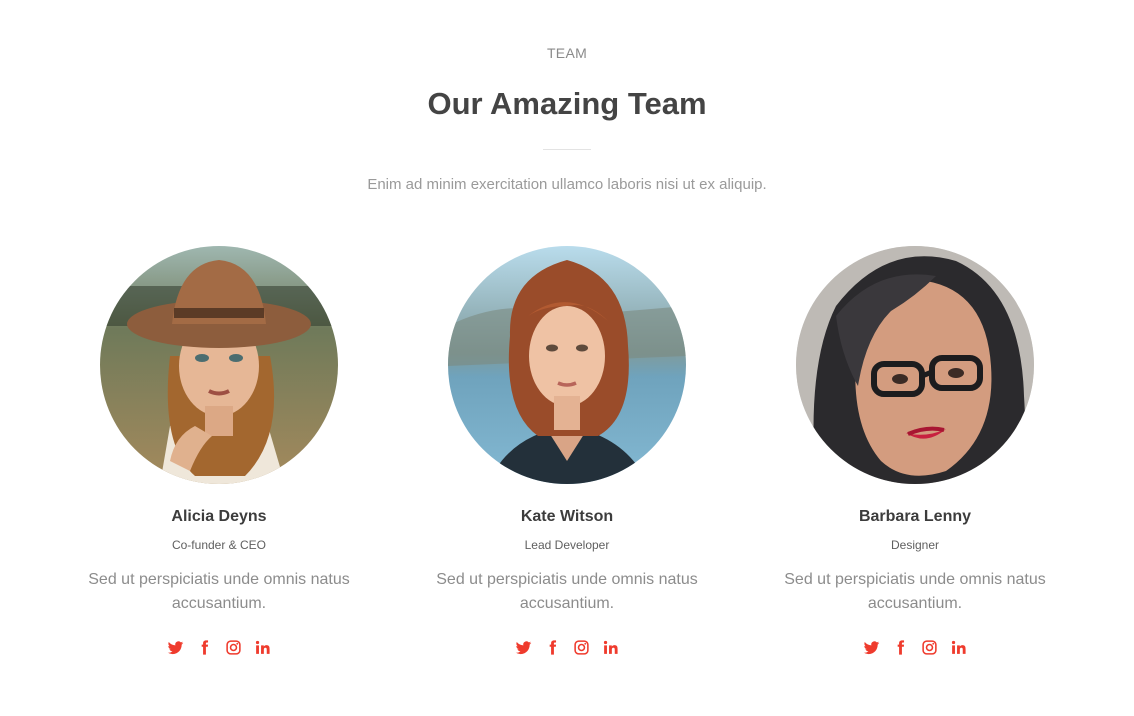 The height and width of the screenshot is (716, 1134). Describe the element at coordinates (915, 545) in the screenshot. I see `member-role: Designer` at that location.